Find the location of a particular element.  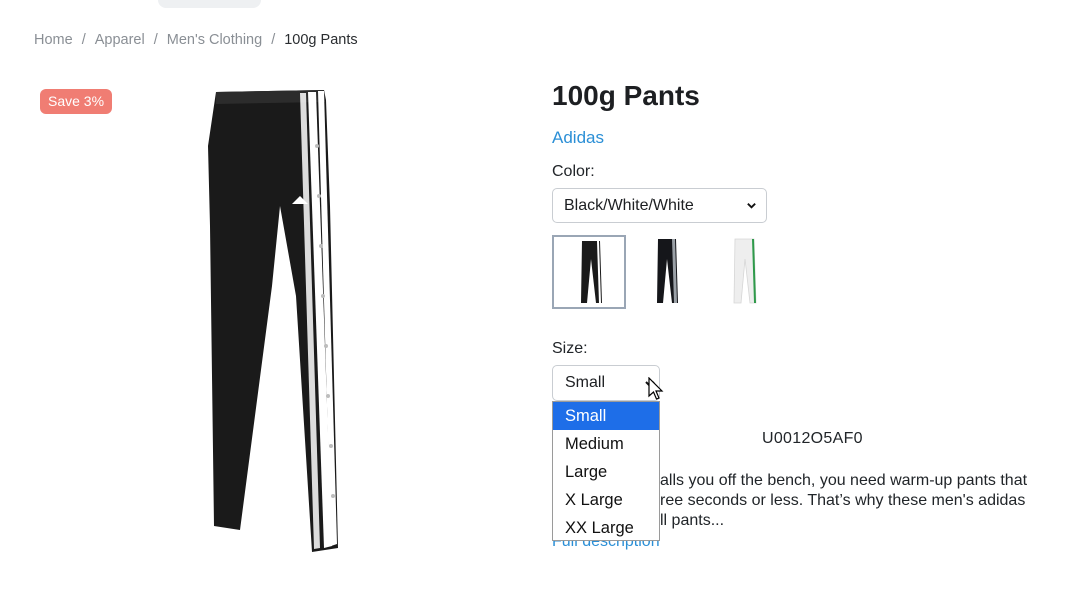

size-option-x-large: X Large is located at coordinates (606, 500).